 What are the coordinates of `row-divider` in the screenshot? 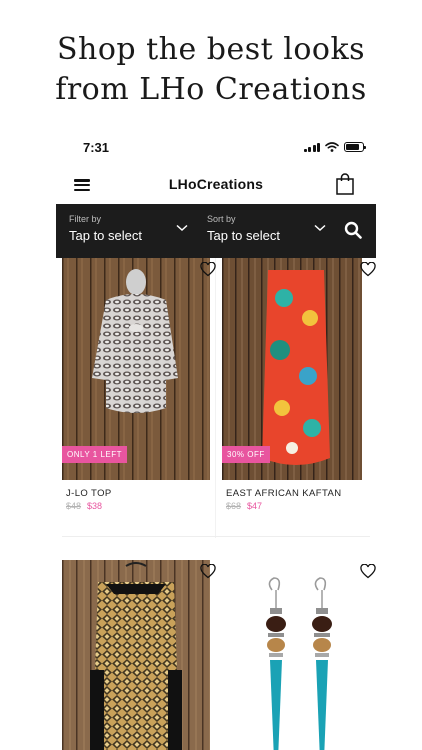 It's located at (216, 536).